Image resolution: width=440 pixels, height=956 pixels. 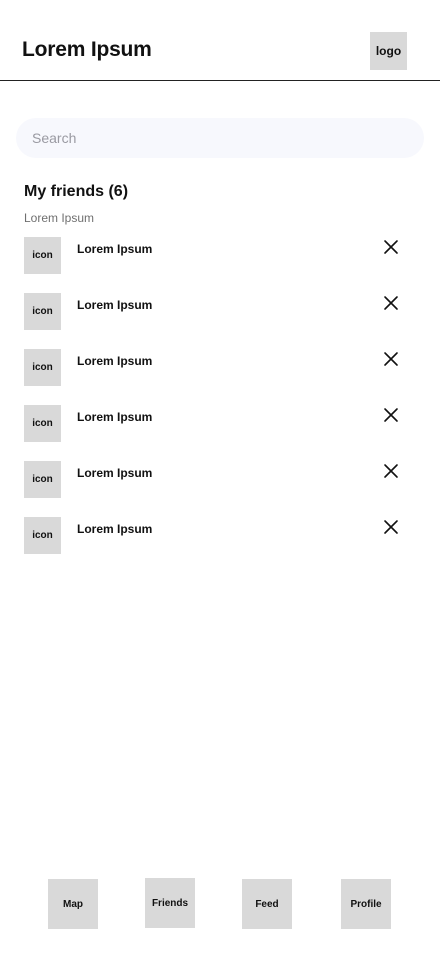 I want to click on header-divider, so click(x=220, y=80).